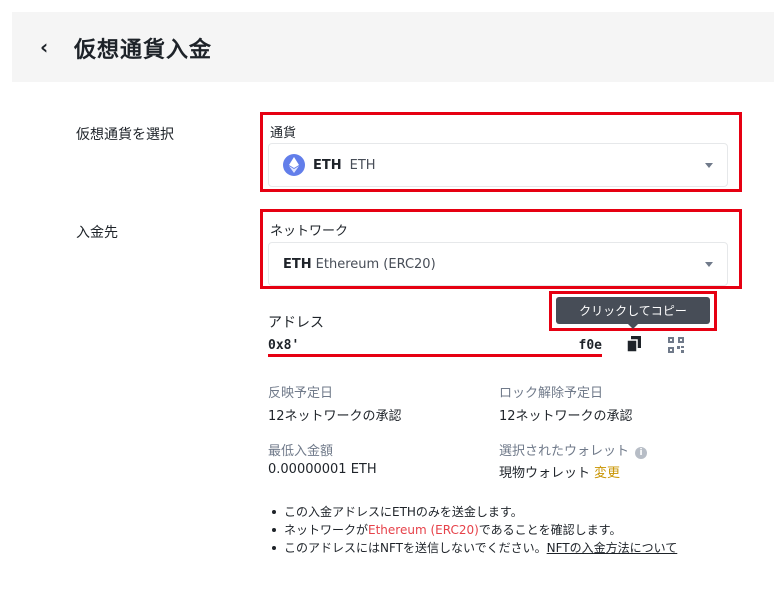  I want to click on currency-name: ETH, so click(362, 165).